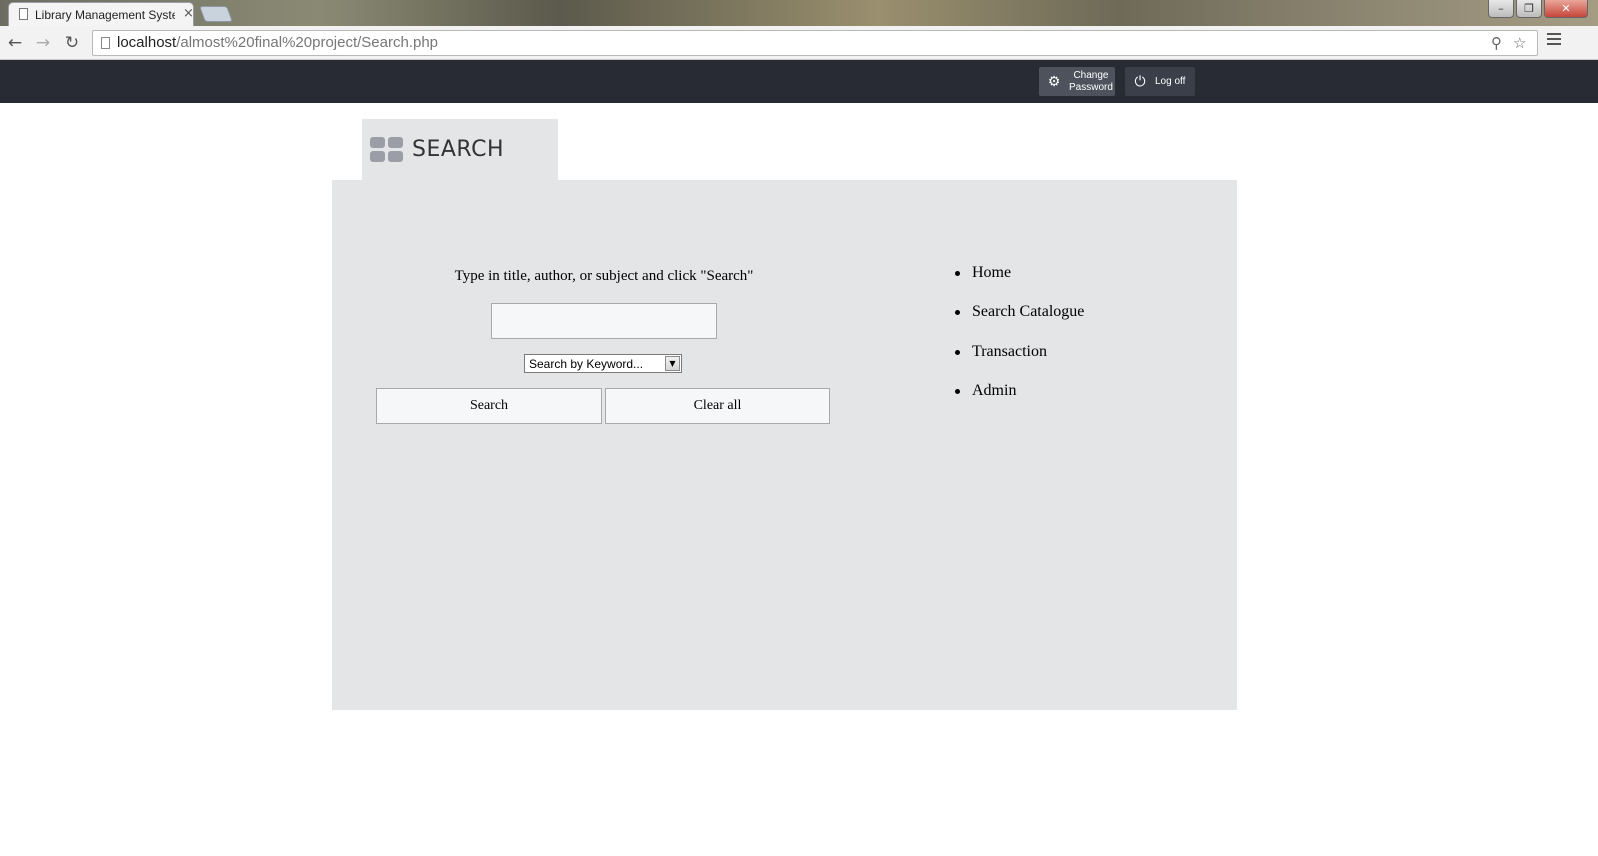  I want to click on side-nav: Home Search Catalogue Transaction Admin, so click(1019, 342).